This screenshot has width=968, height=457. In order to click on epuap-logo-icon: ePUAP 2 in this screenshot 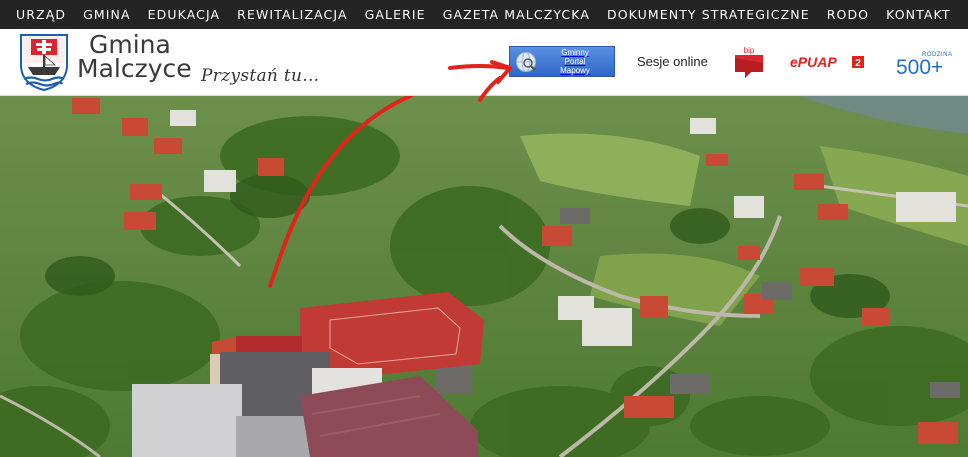, I will do `click(827, 62)`.